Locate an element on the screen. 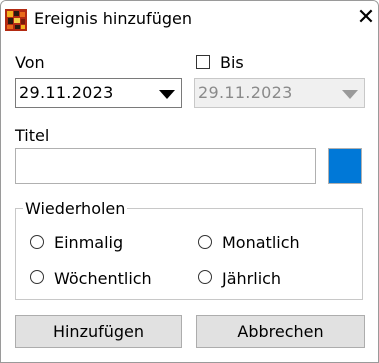 The height and width of the screenshot is (363, 379). to-date-checkbox is located at coordinates (203, 62).